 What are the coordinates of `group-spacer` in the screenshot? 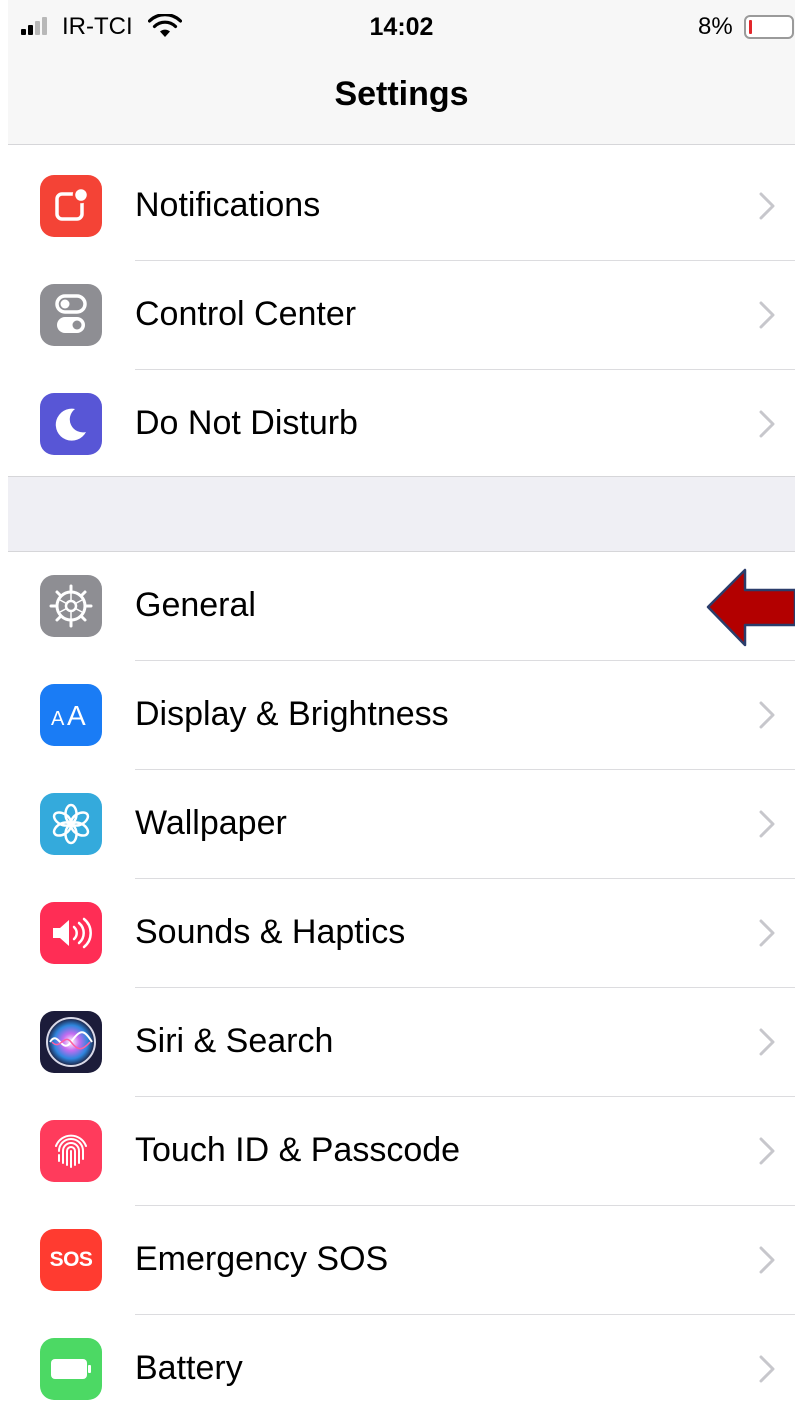 It's located at (401, 514).